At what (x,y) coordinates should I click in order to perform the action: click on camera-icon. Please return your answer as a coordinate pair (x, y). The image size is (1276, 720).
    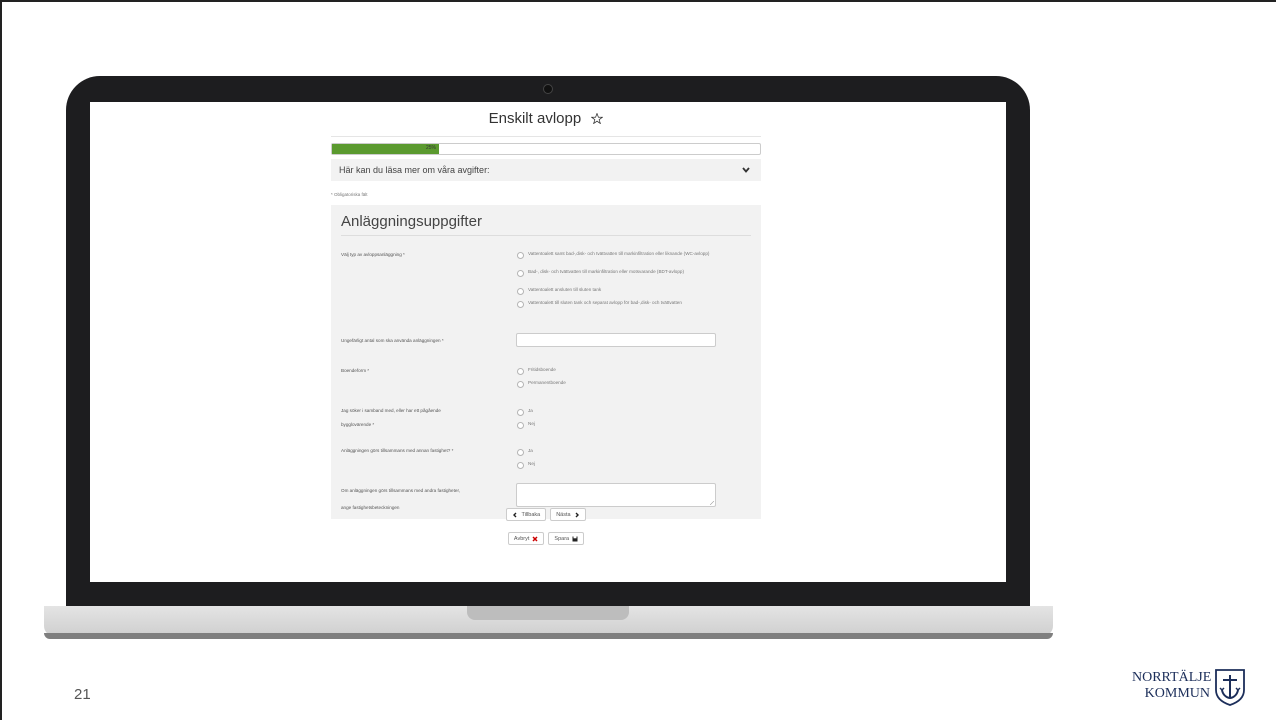
    Looking at the image, I should click on (548, 89).